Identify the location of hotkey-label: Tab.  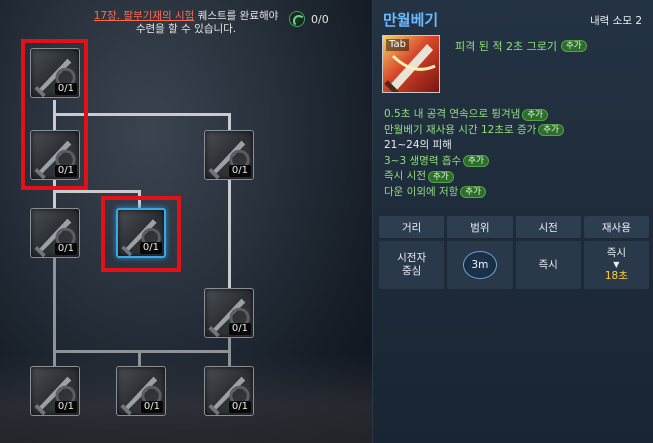
(397, 45).